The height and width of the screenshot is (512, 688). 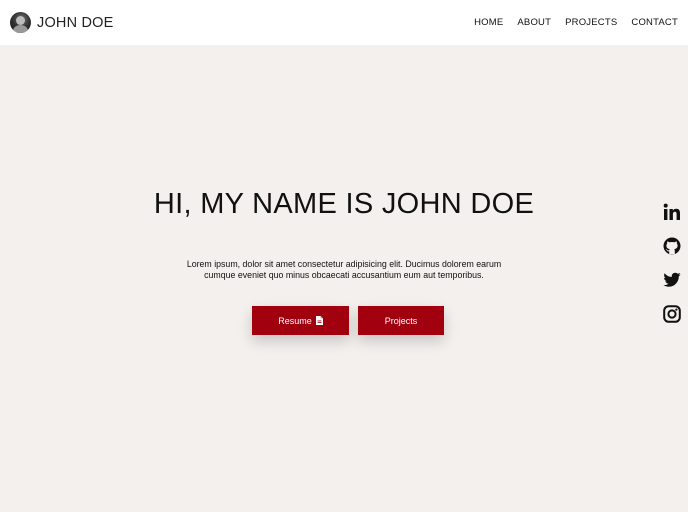 What do you see at coordinates (75, 22) in the screenshot?
I see `brand-name: JOHN DOE` at bounding box center [75, 22].